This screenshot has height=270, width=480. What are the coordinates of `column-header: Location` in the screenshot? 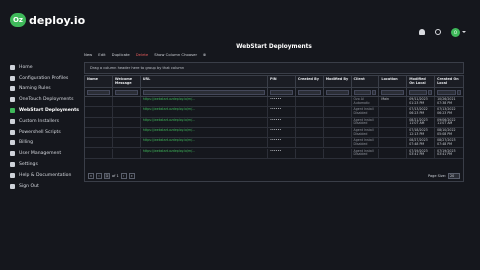 It's located at (393, 81).